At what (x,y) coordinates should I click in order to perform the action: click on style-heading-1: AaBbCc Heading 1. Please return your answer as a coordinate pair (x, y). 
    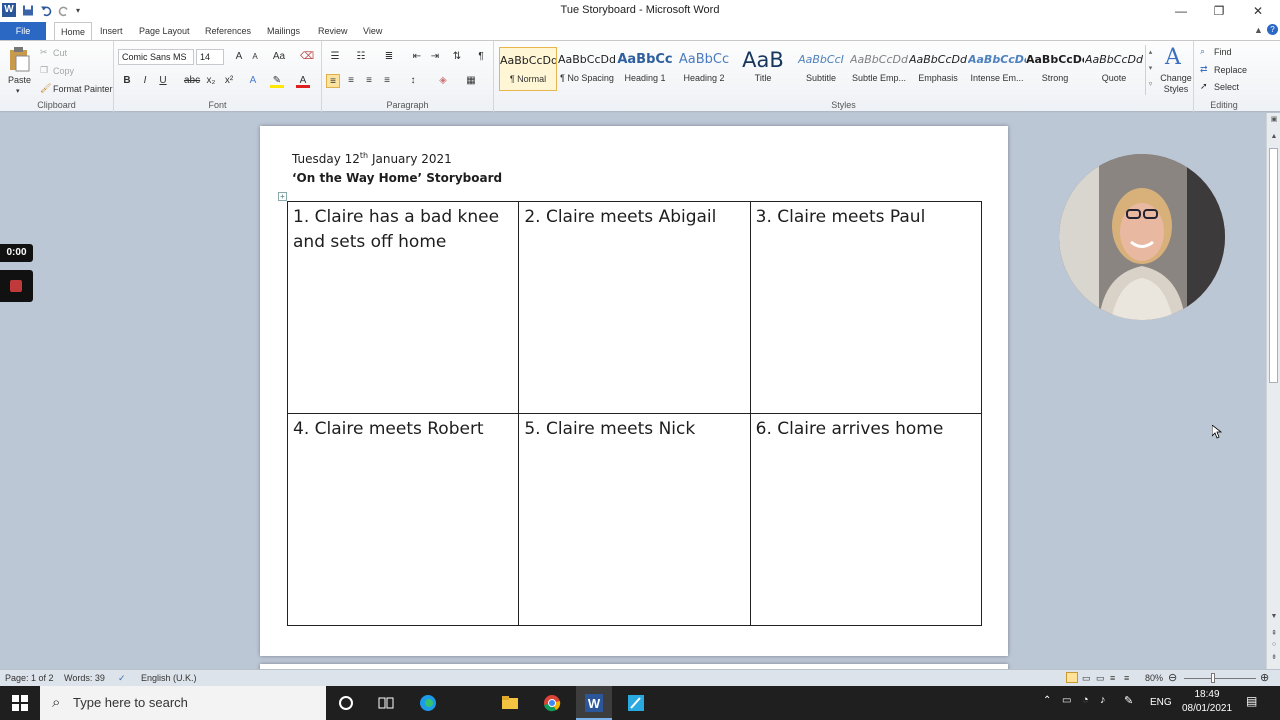
    Looking at the image, I should click on (645, 69).